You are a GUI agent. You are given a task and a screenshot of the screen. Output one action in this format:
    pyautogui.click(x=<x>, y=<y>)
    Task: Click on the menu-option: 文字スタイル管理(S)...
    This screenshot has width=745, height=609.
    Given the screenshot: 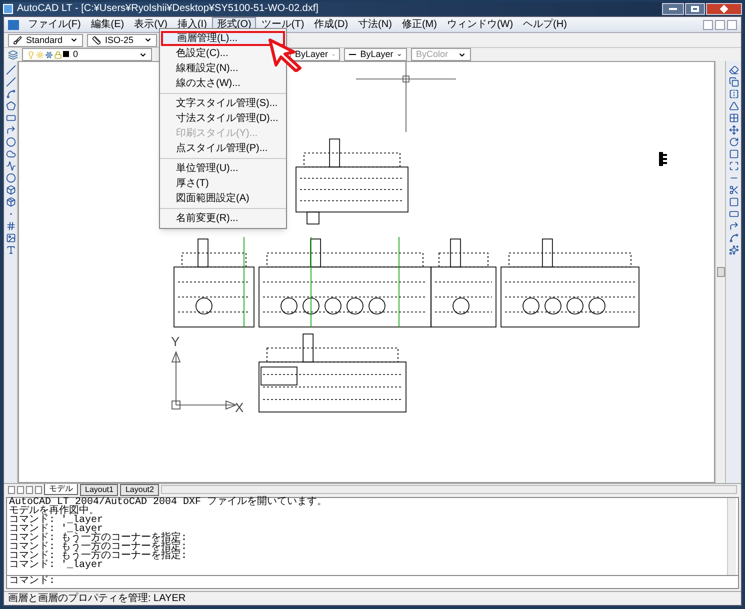 What is the action you would take?
    pyautogui.click(x=222, y=103)
    